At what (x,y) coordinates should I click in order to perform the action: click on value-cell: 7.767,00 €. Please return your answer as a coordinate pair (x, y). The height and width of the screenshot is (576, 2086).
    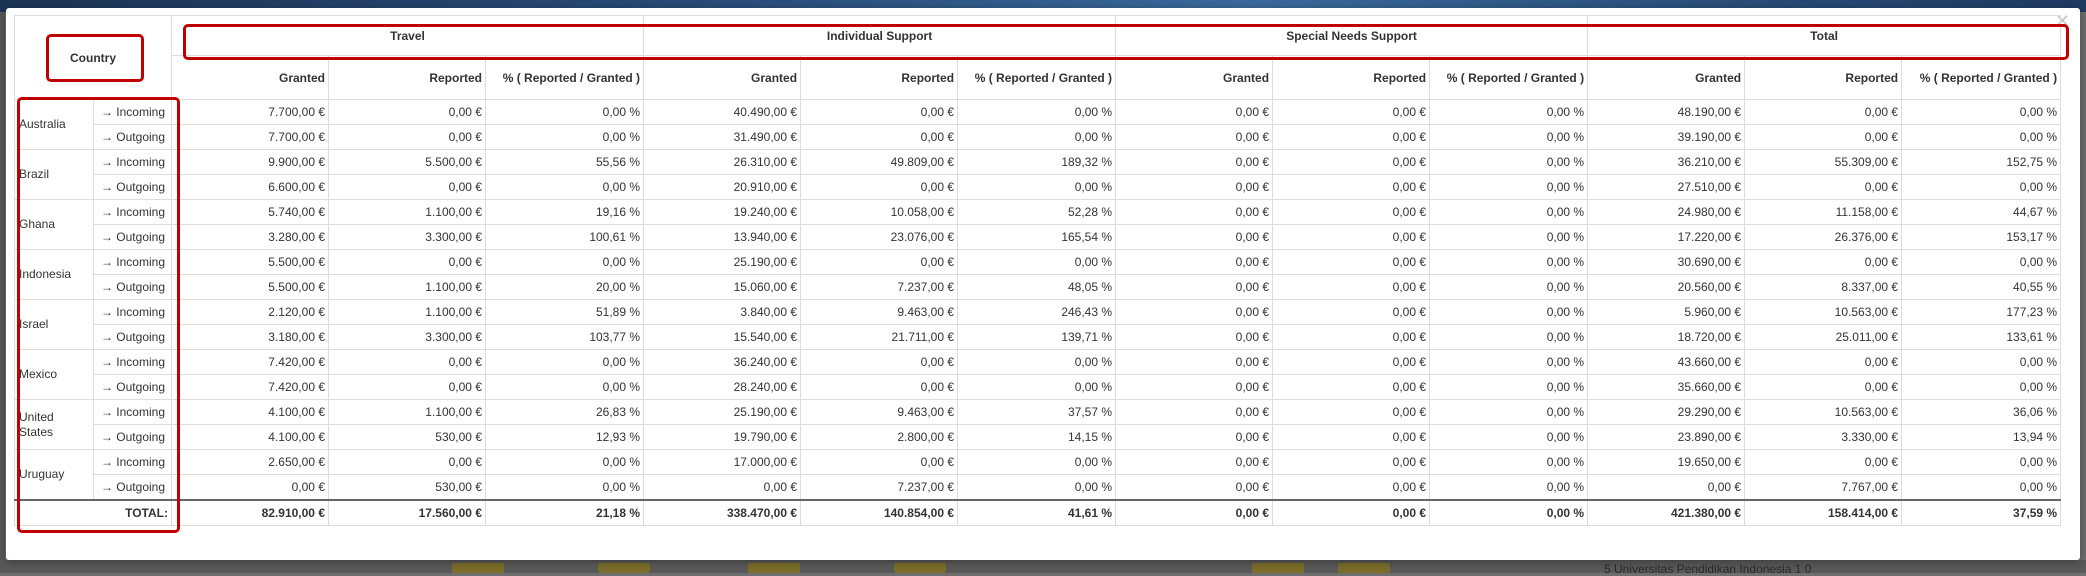
    Looking at the image, I should click on (1823, 487).